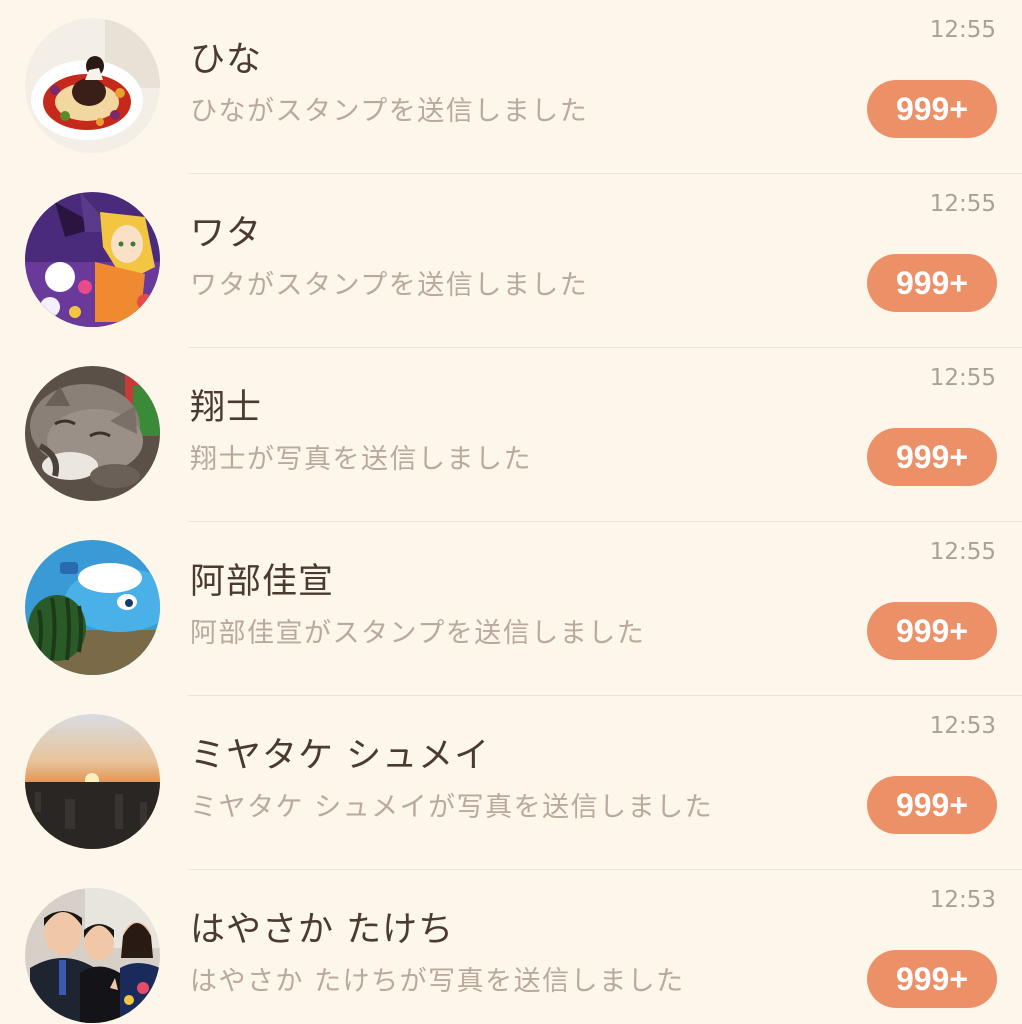  Describe the element at coordinates (437, 981) in the screenshot. I see `chat-preview: はやさか たけちが写真を送信しました` at that location.